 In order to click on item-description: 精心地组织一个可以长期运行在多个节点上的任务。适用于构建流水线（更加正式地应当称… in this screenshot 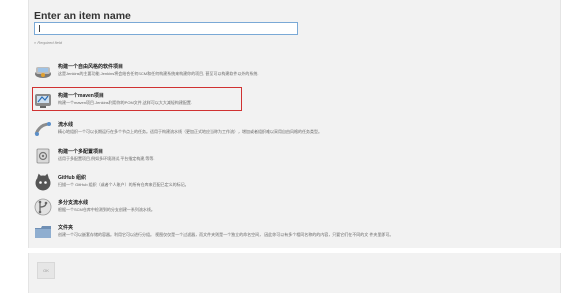, I will do `click(190, 131)`.